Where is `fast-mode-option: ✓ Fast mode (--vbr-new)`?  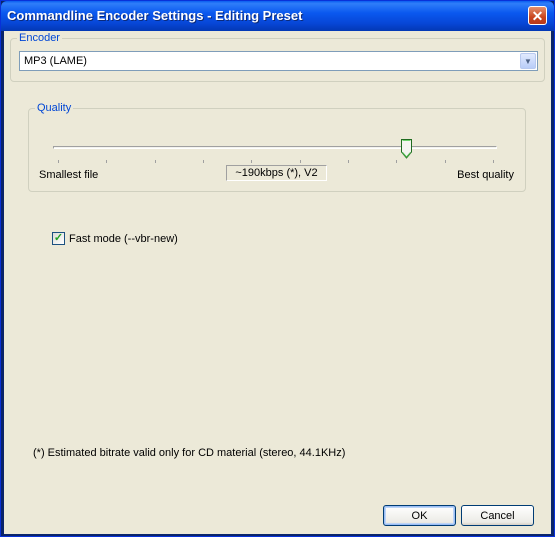 fast-mode-option: ✓ Fast mode (--vbr-new) is located at coordinates (115, 238).